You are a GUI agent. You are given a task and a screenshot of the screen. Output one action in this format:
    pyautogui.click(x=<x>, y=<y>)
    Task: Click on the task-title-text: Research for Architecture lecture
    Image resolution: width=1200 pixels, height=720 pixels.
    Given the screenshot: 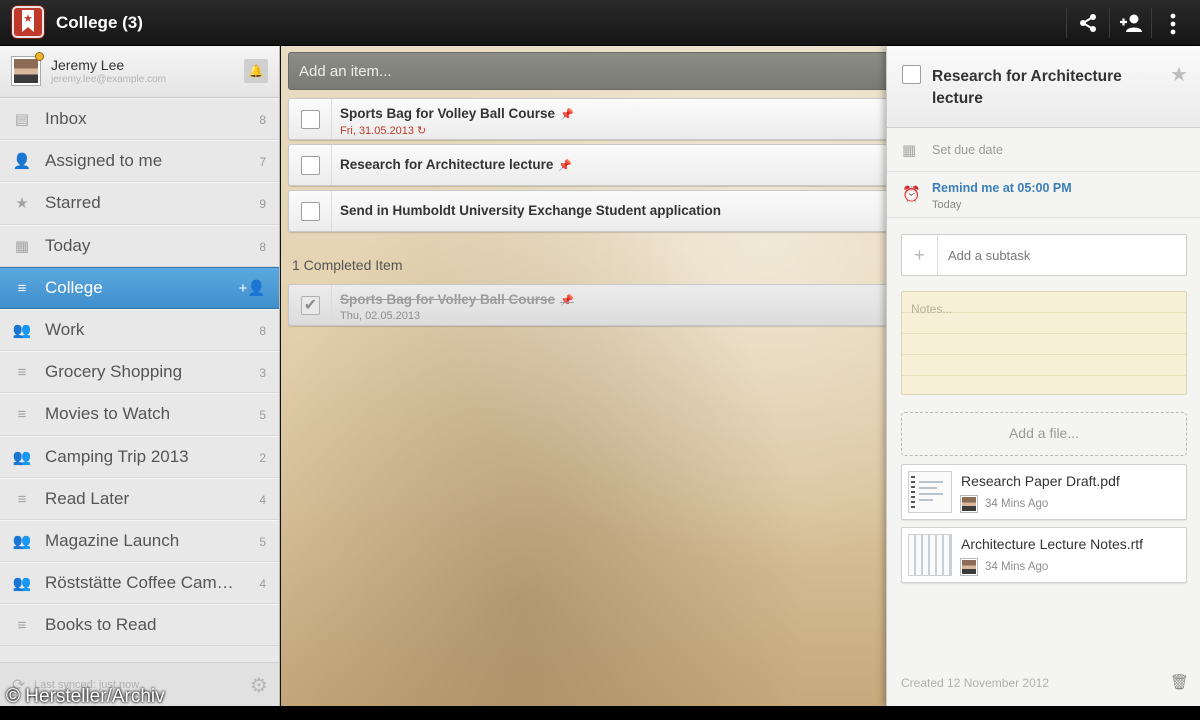 What is the action you would take?
    pyautogui.click(x=447, y=164)
    